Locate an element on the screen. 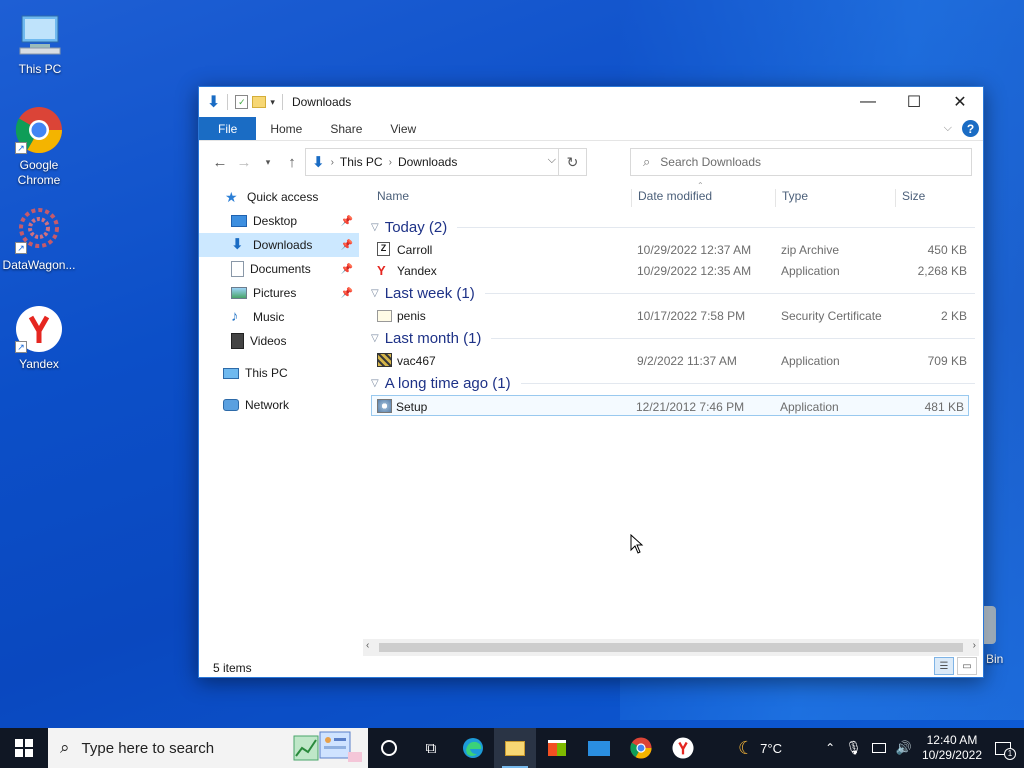  sidebar-item-network: Network is located at coordinates (279, 405).